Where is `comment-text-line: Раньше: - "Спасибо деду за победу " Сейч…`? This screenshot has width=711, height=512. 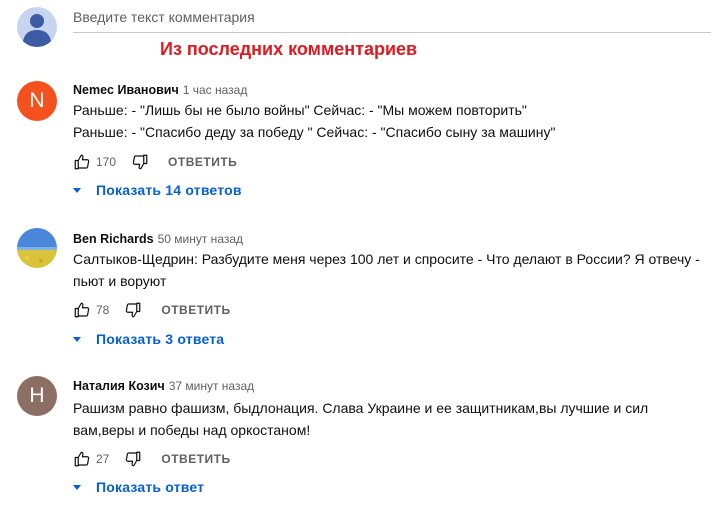 comment-text-line: Раньше: - "Спасибо деду за победу " Сейч… is located at coordinates (314, 132).